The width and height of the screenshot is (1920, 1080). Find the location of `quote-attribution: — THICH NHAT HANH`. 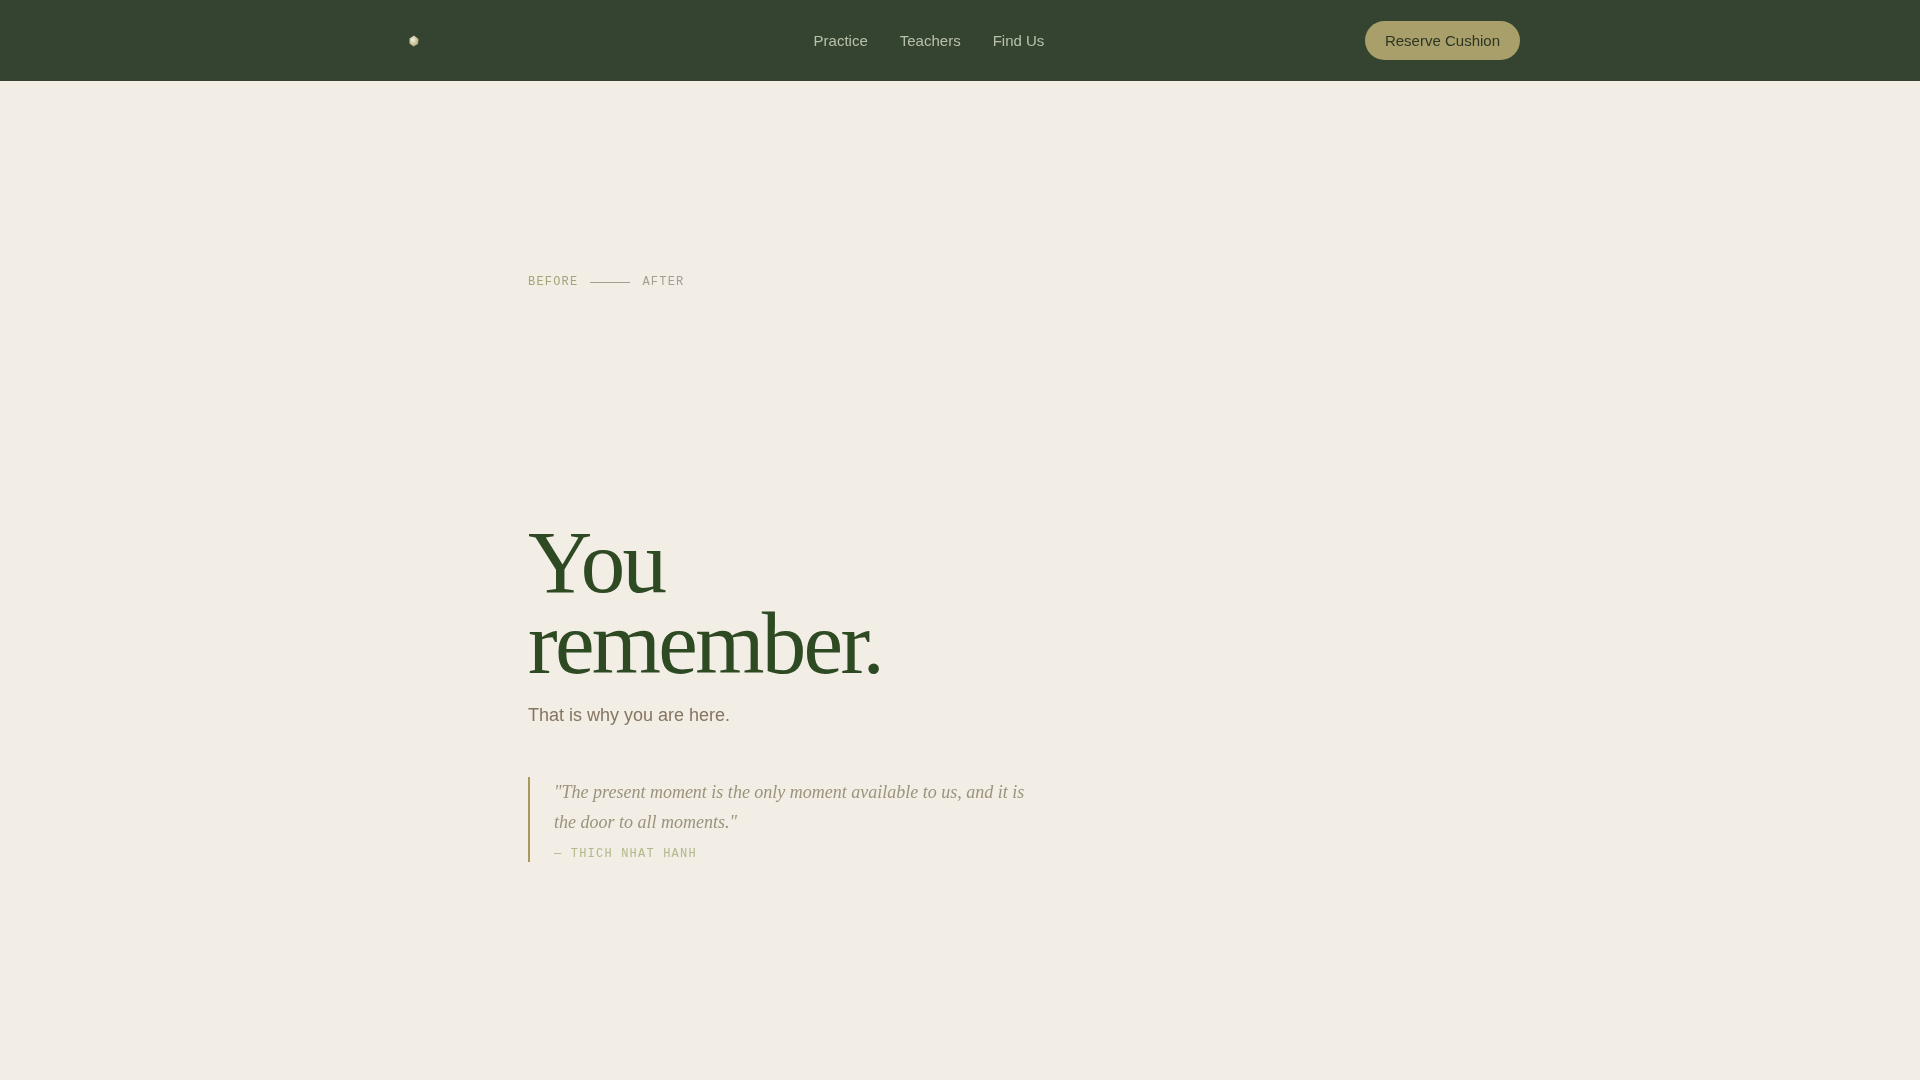

quote-attribution: — THICH NHAT HANH is located at coordinates (625, 854).